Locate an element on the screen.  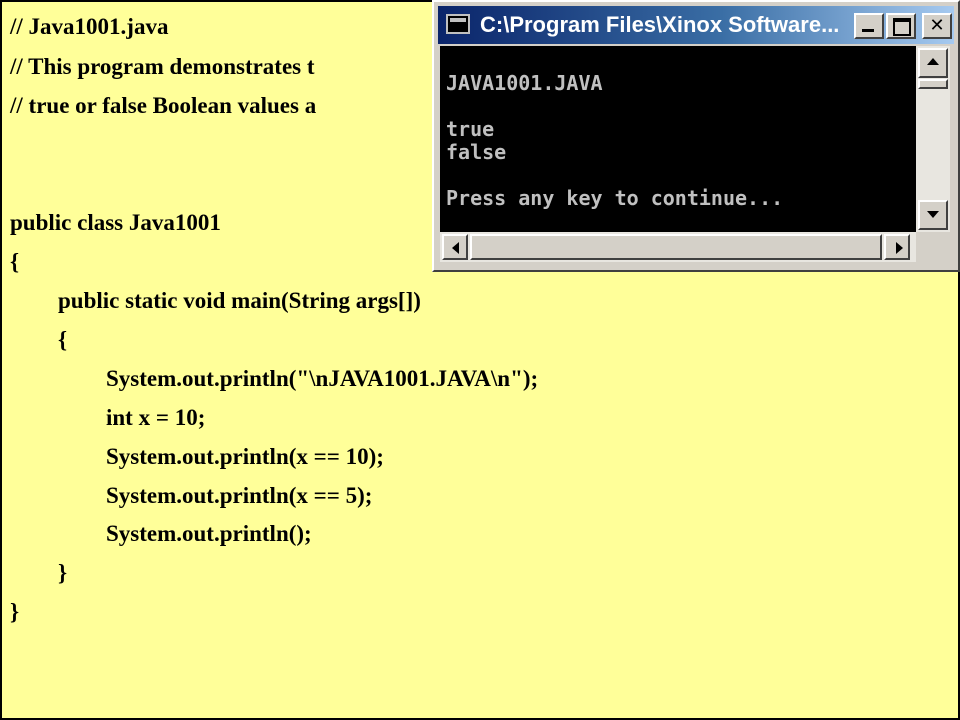
minimize-icon is located at coordinates (868, 30).